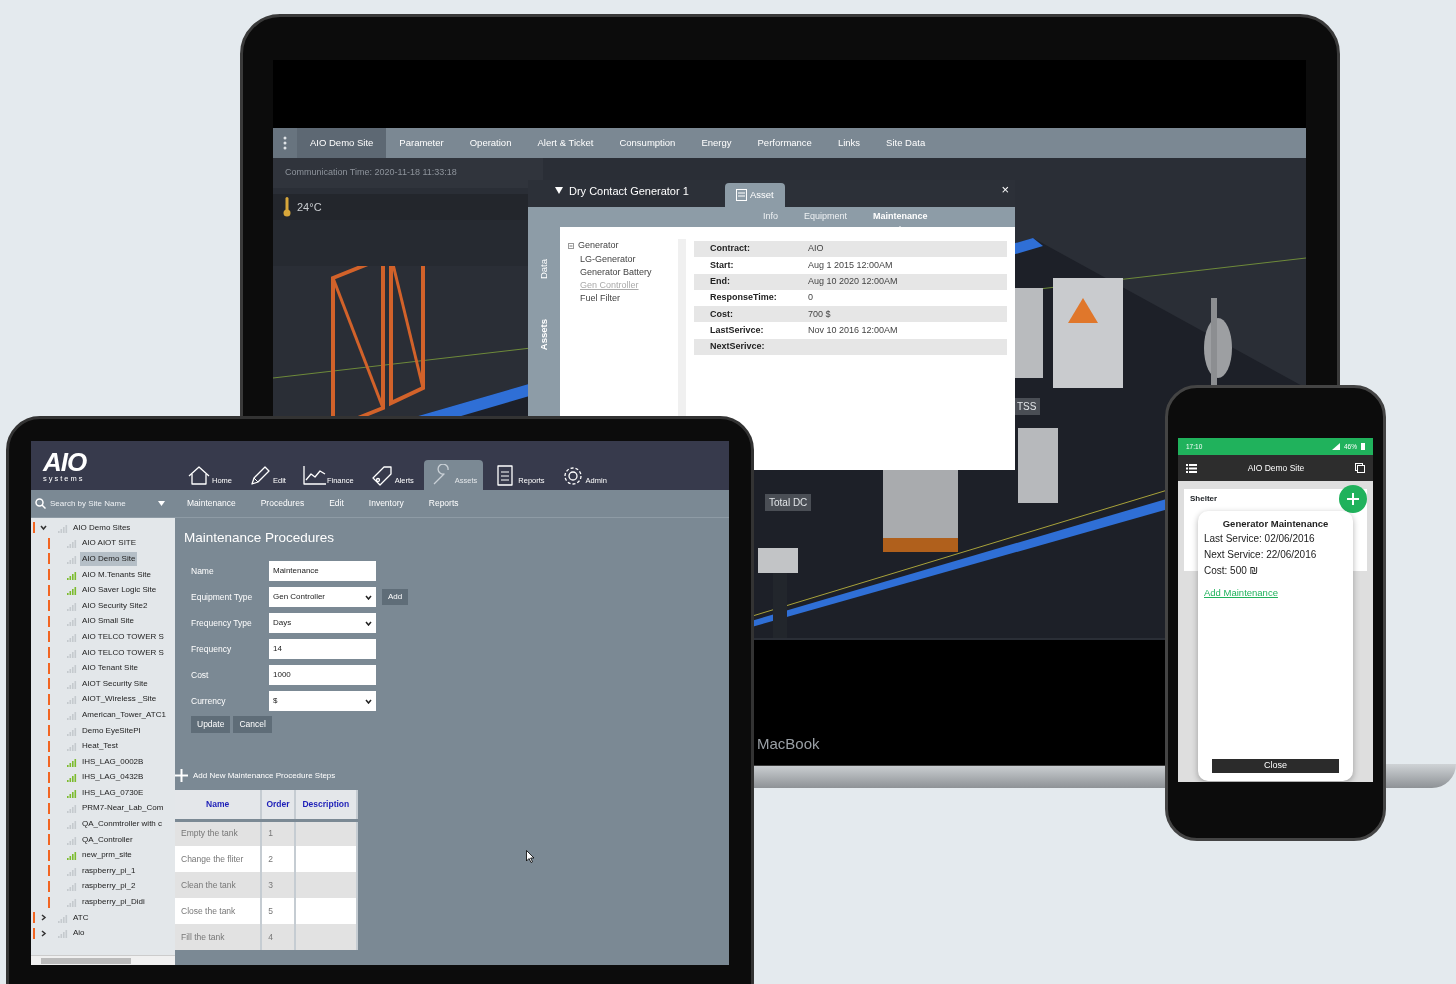 The image size is (1456, 984). I want to click on menu-icon, so click(1191, 468).